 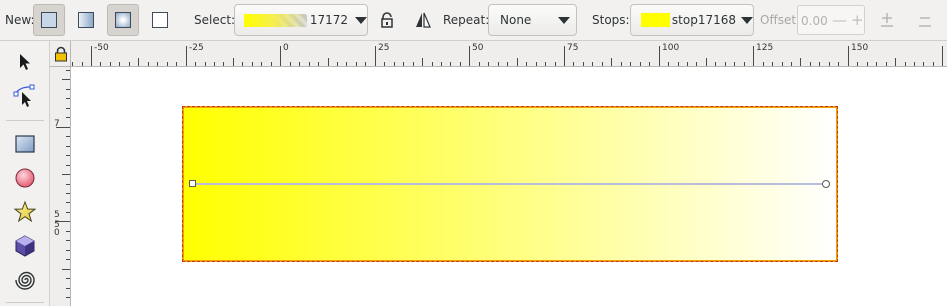 I want to click on circle-icon, so click(x=25, y=178).